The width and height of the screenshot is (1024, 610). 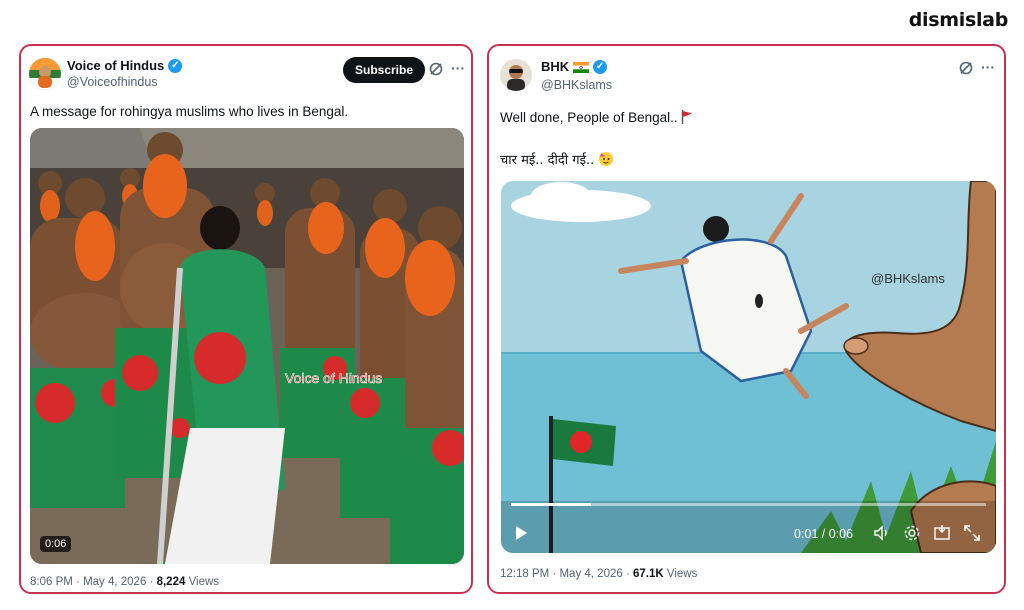 I want to click on tweet-time: 12:18 PM, so click(x=524, y=574).